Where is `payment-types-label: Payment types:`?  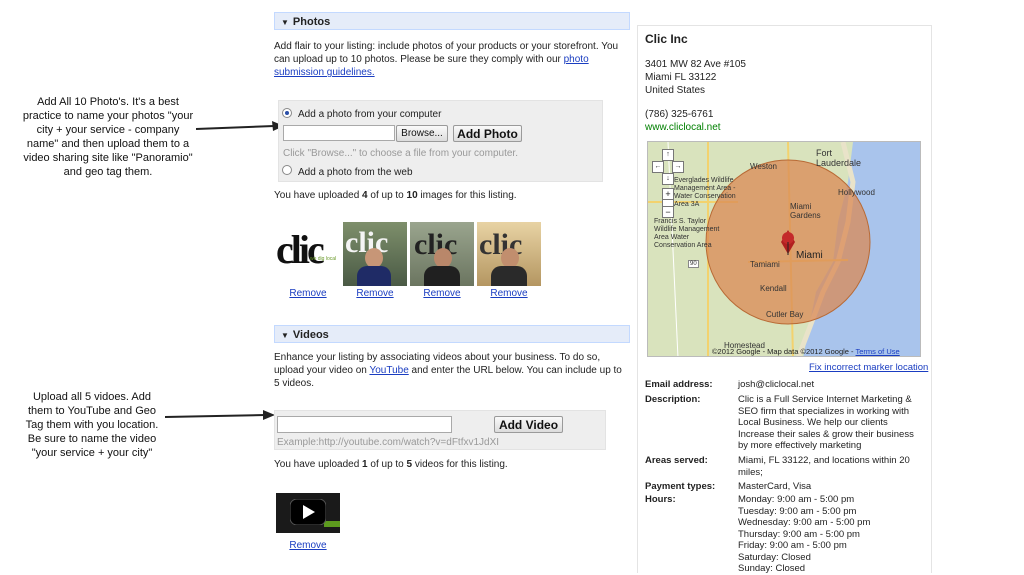
payment-types-label: Payment types: is located at coordinates (680, 486).